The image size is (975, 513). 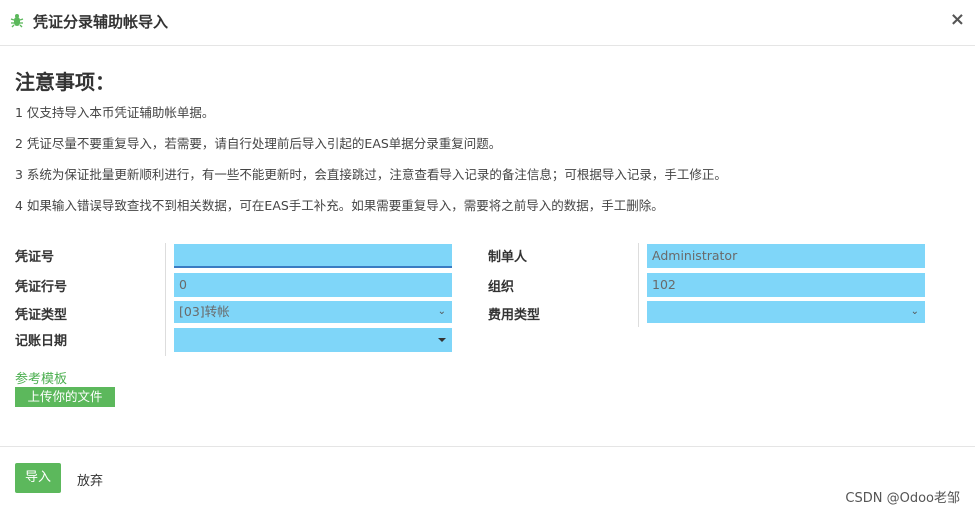 What do you see at coordinates (65, 82) in the screenshot?
I see `notice-title: 注意事项：` at bounding box center [65, 82].